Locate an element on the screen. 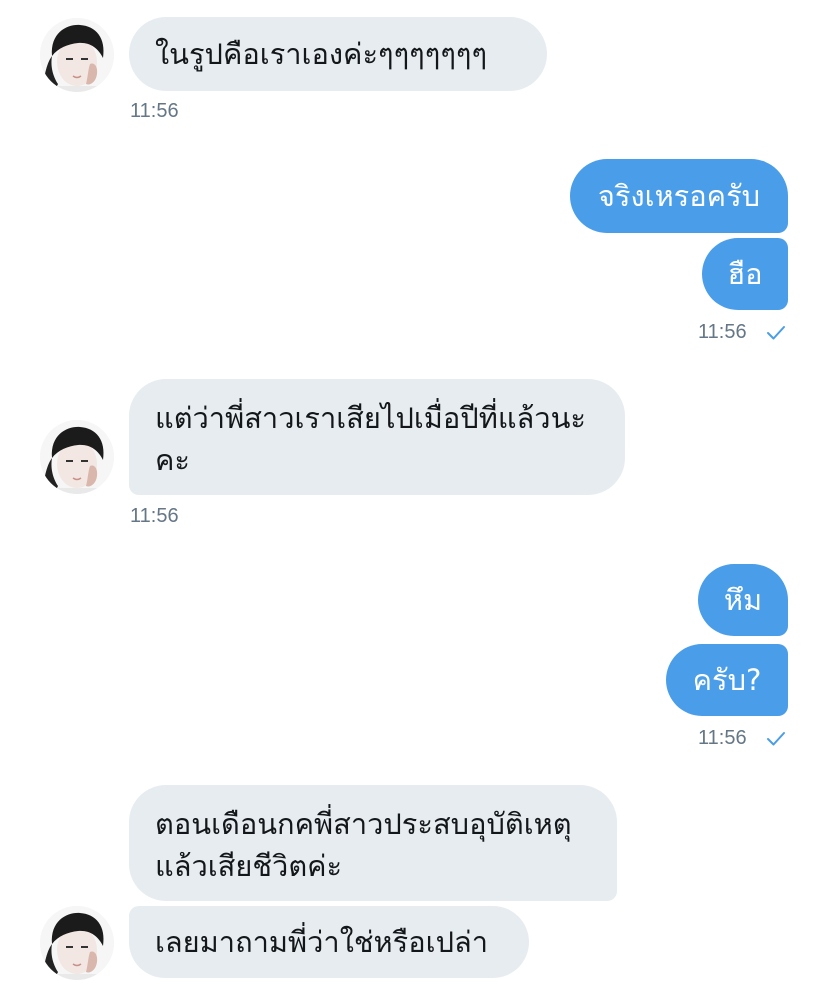 The image size is (828, 986). outgoing-message-bubble: หึม is located at coordinates (743, 600).